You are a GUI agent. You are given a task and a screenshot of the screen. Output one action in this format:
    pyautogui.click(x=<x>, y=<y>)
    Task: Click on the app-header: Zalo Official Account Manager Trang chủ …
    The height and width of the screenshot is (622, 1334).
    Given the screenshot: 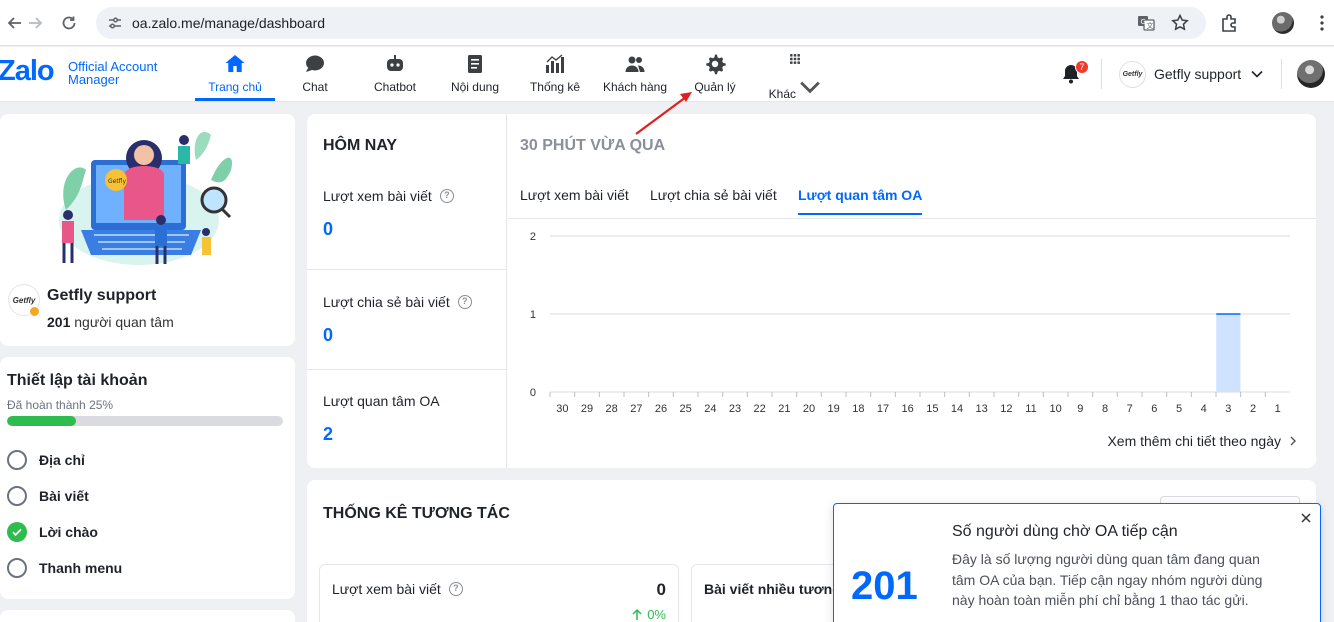 What is the action you would take?
    pyautogui.click(x=667, y=74)
    